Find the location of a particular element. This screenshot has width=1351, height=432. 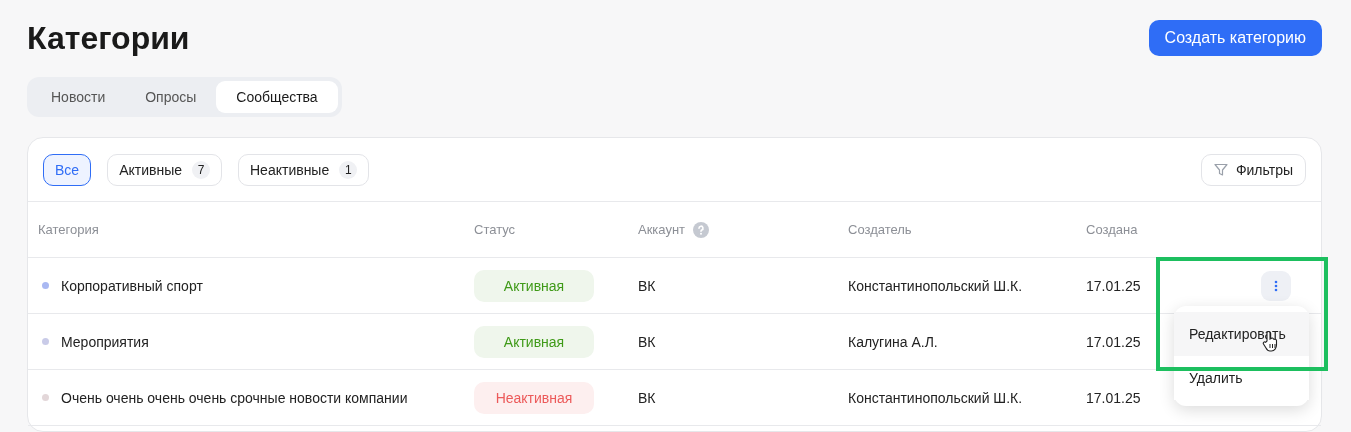

page-title: Категории is located at coordinates (108, 38).